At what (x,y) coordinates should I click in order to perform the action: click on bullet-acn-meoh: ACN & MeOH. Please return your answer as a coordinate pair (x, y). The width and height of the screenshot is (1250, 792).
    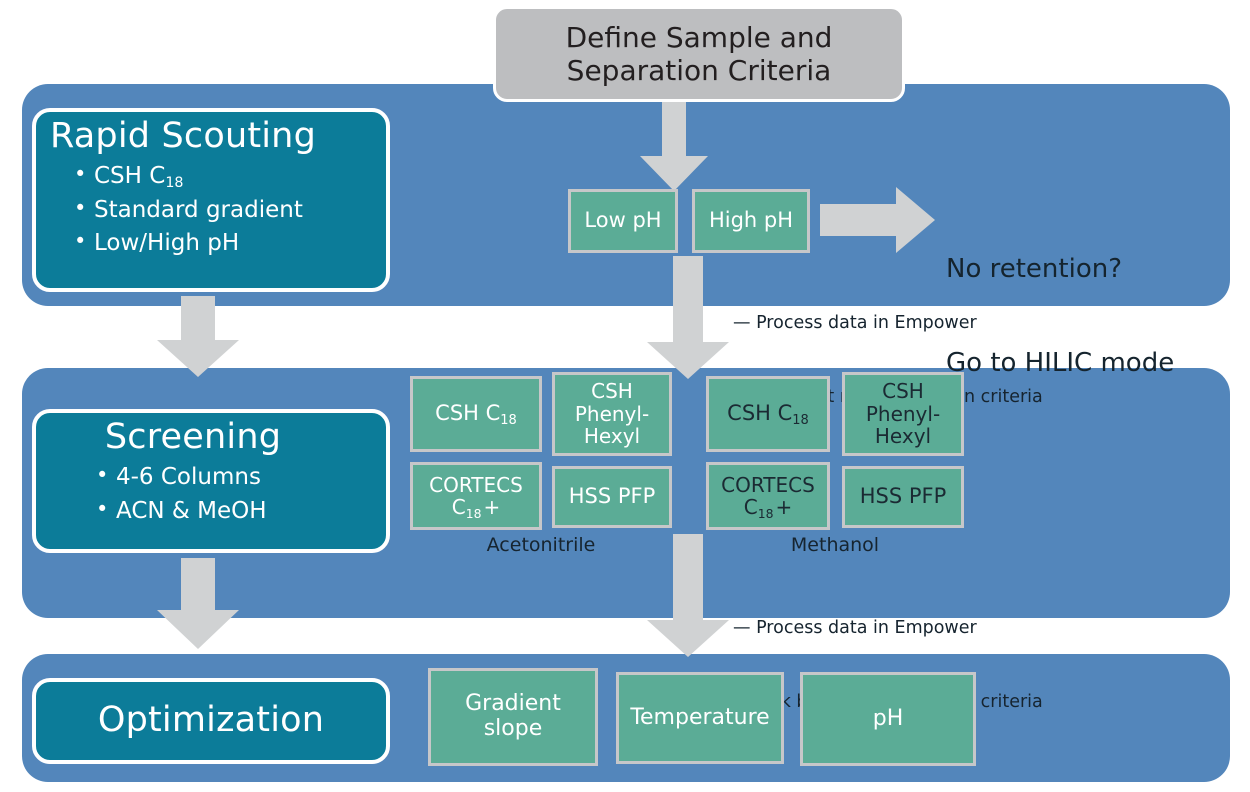
    Looking at the image, I should click on (234, 511).